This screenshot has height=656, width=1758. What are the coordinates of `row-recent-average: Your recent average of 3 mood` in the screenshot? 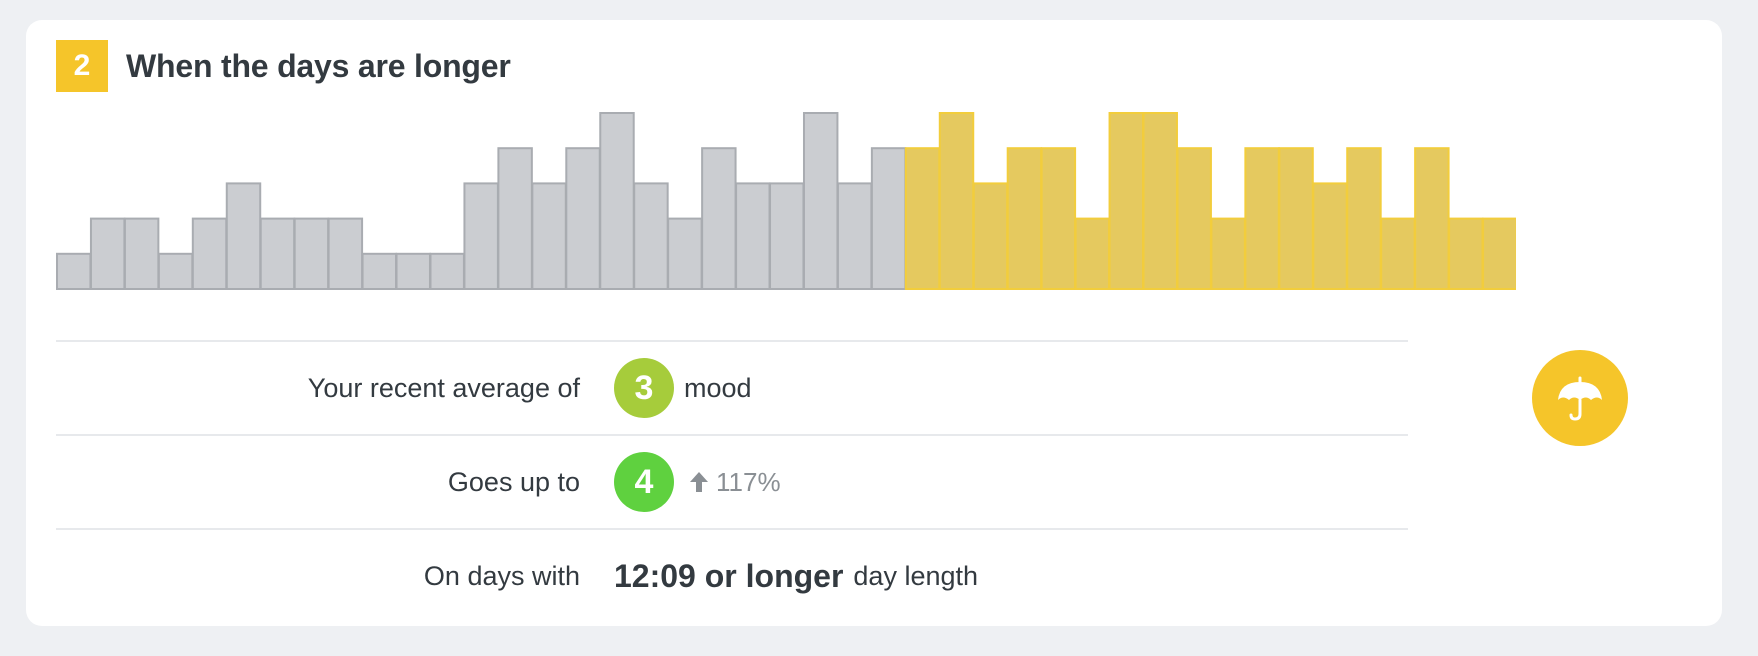 It's located at (732, 387).